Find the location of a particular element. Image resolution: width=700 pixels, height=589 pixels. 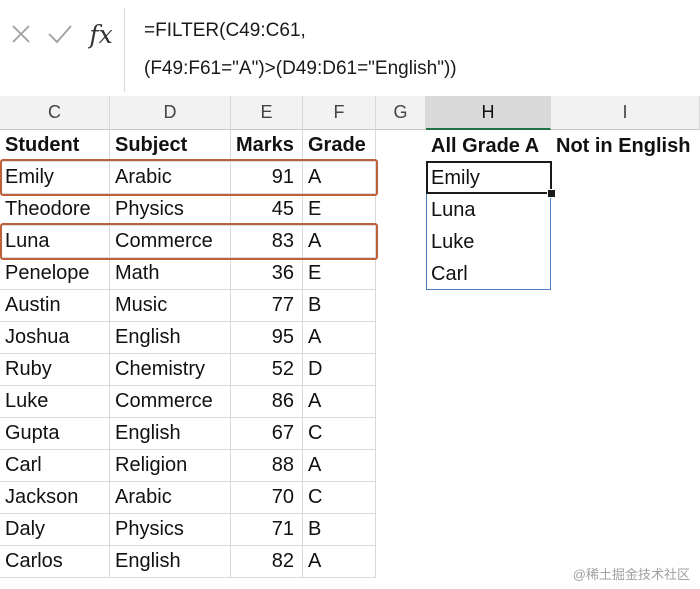

header-all-grade-a: All Grade A is located at coordinates (488, 146).